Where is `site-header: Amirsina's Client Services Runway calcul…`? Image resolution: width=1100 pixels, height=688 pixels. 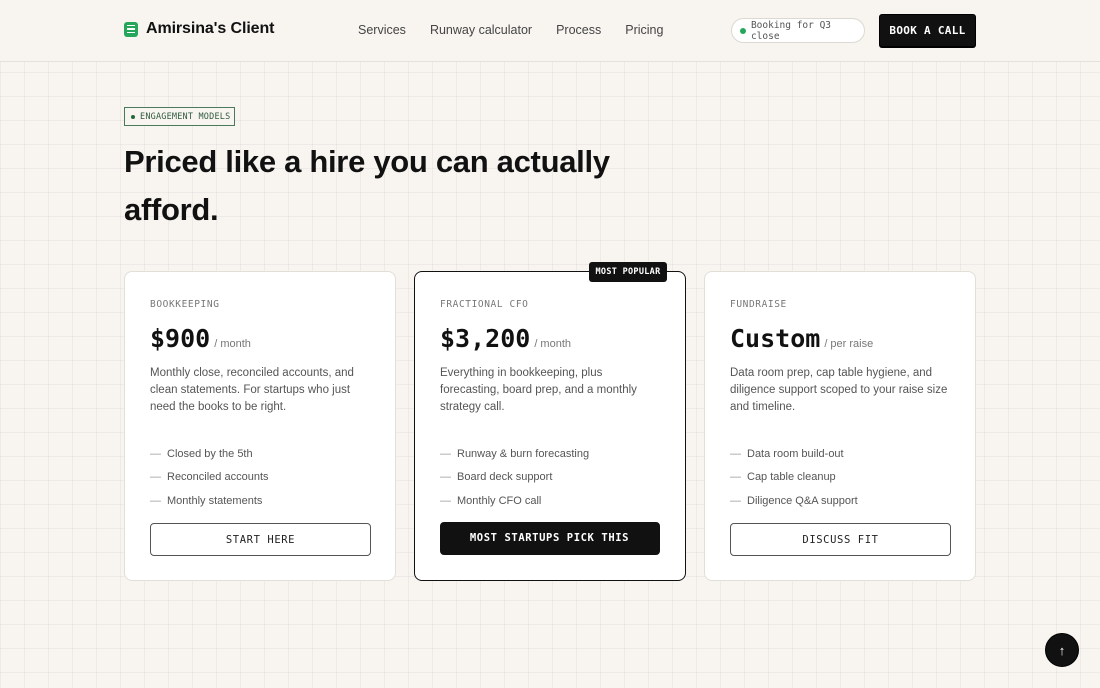
site-header: Amirsina's Client Services Runway calcul… is located at coordinates (550, 31).